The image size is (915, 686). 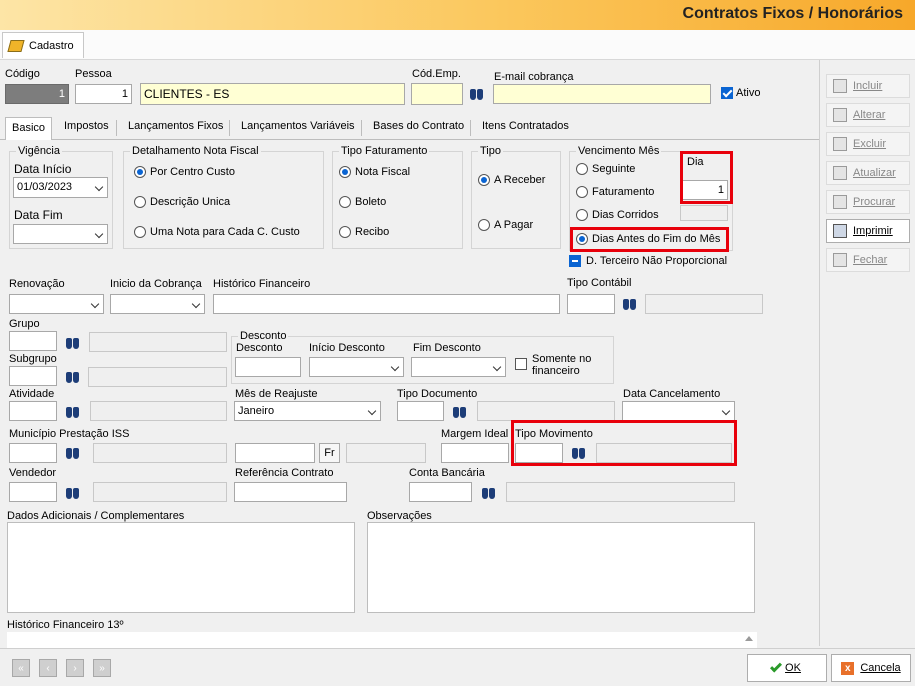 What do you see at coordinates (520, 180) in the screenshot?
I see `radio-label: A Receber` at bounding box center [520, 180].